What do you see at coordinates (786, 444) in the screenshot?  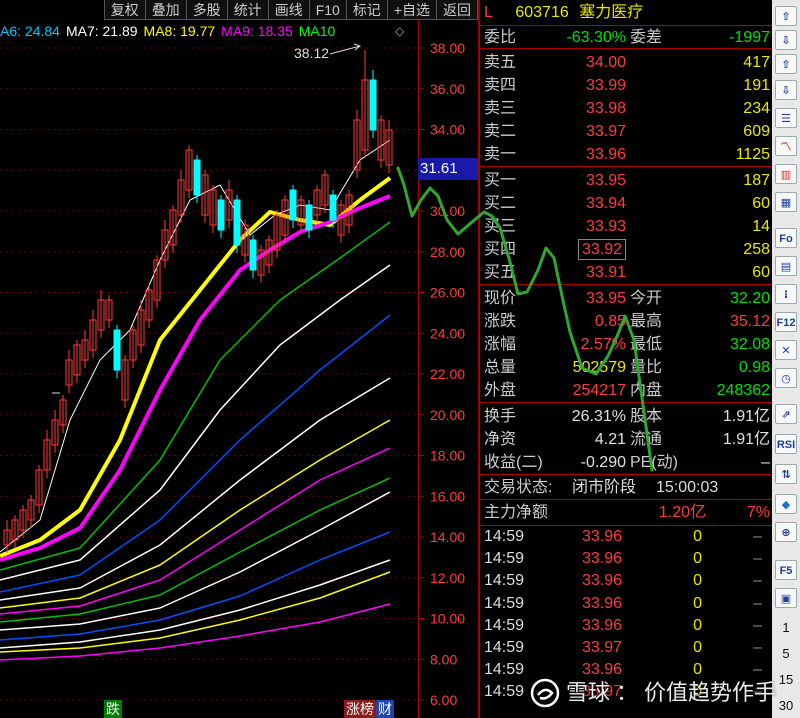 I see `rsi-button: RSI` at bounding box center [786, 444].